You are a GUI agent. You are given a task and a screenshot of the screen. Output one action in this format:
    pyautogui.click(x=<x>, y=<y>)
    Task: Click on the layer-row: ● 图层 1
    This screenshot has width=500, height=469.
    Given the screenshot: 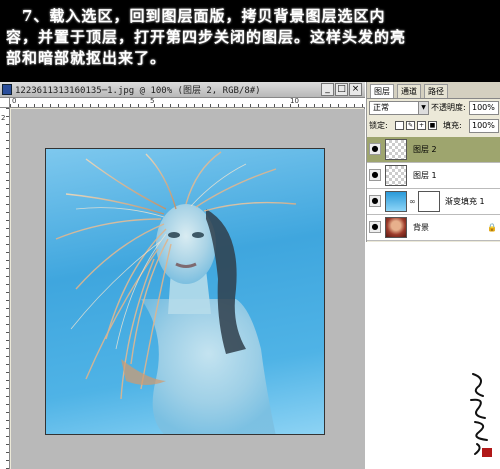 What is the action you would take?
    pyautogui.click(x=433, y=176)
    